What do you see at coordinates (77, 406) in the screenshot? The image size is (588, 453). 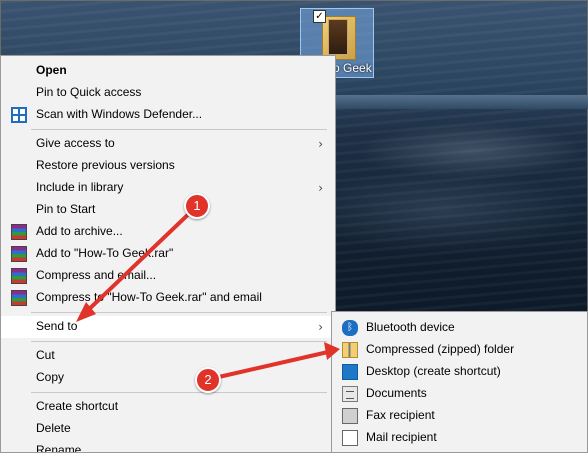 I see `menu-item-label: Create shortcut` at bounding box center [77, 406].